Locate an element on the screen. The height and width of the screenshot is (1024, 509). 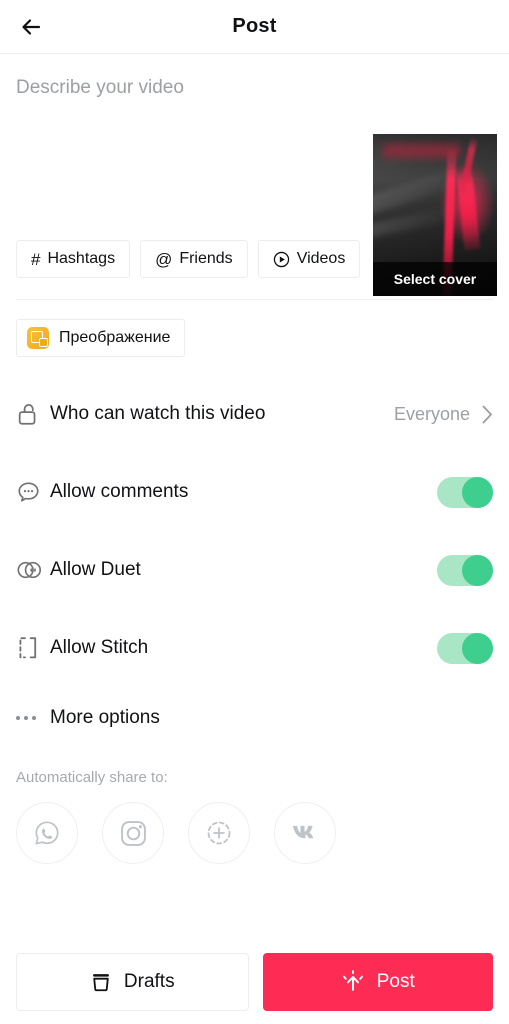
stitch-icon is located at coordinates (33, 648).